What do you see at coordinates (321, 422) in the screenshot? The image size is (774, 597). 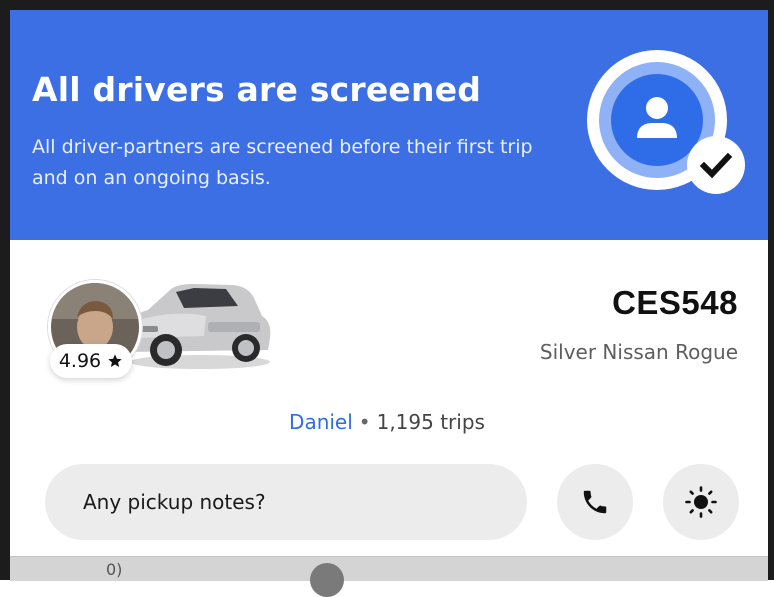 I see `driver-name-link: Daniel` at bounding box center [321, 422].